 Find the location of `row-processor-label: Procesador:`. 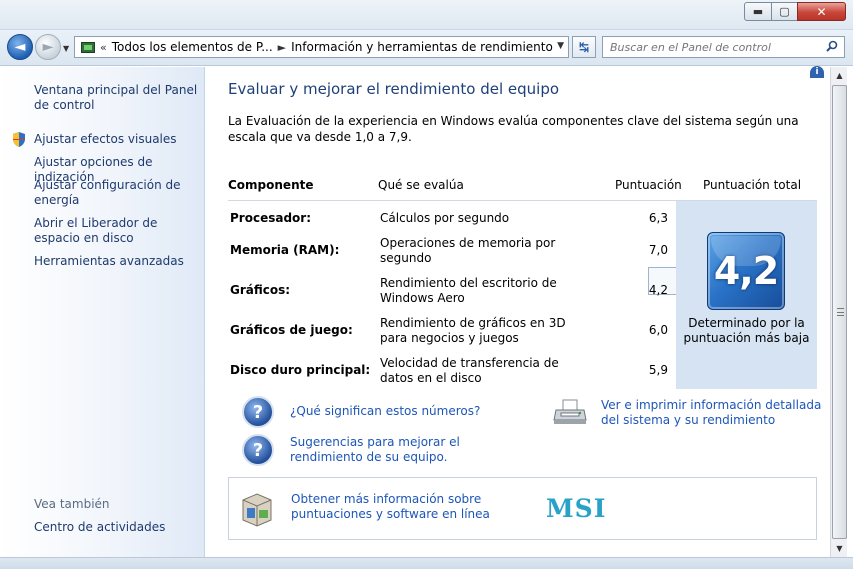

row-processor-label: Procesador: is located at coordinates (270, 218).